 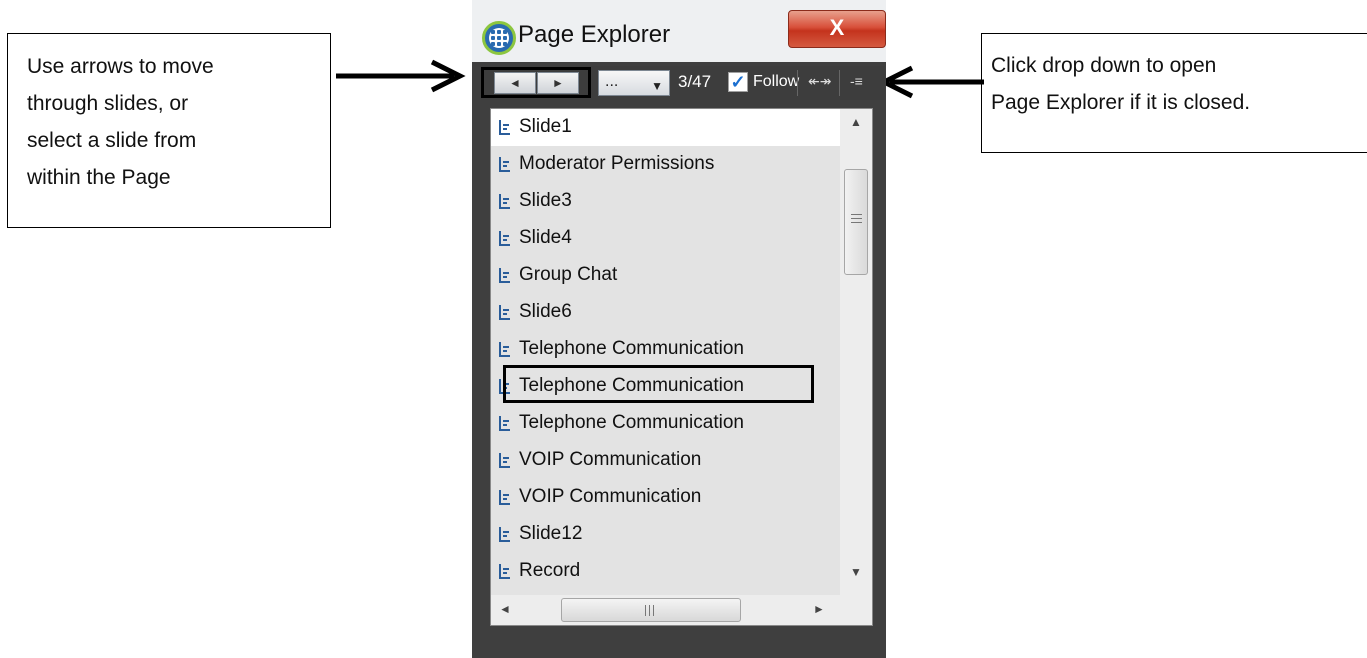 What do you see at coordinates (499, 38) in the screenshot?
I see `app-logo-icon` at bounding box center [499, 38].